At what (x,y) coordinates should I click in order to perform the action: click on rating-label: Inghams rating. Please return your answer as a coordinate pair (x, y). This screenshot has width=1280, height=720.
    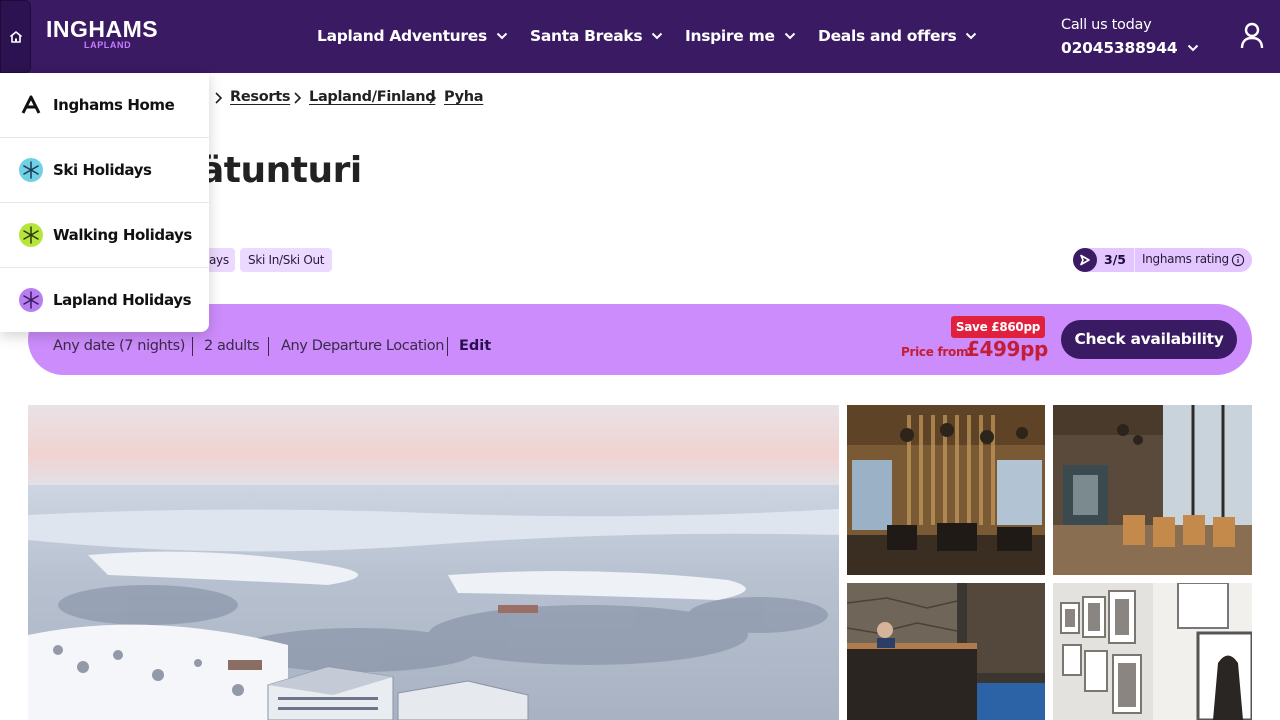
    Looking at the image, I should click on (1185, 259).